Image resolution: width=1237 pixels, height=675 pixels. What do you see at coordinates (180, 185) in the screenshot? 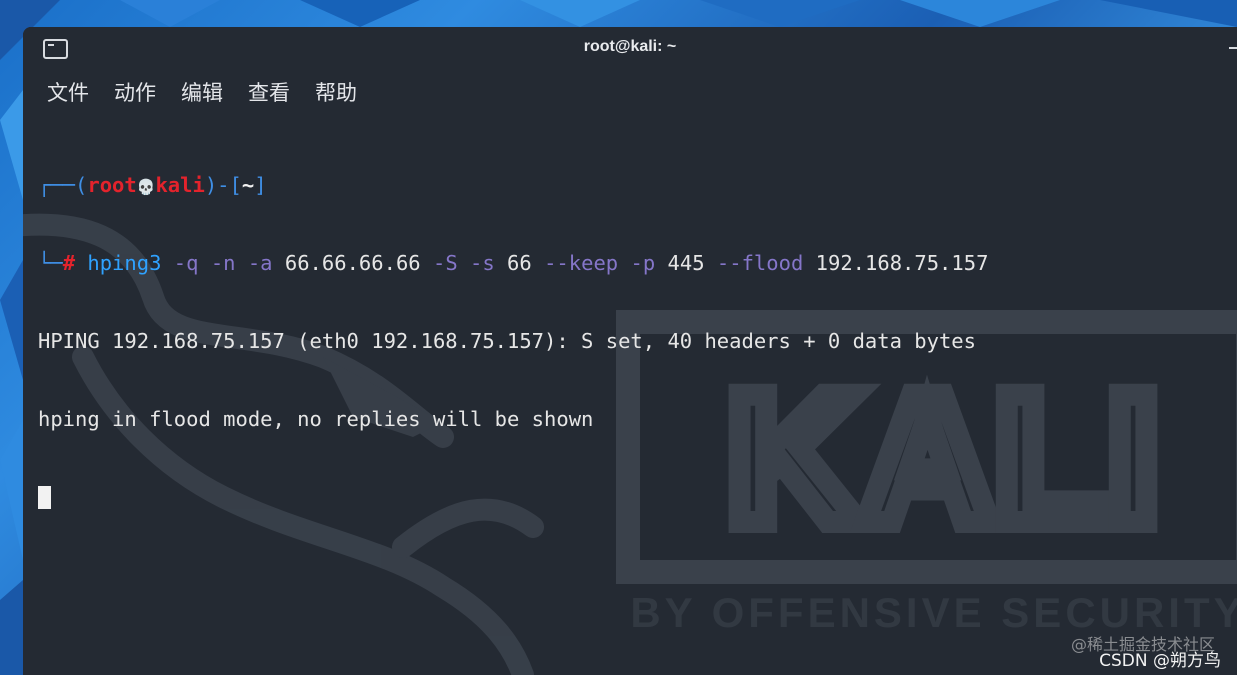
I see `prompt-host: kali` at bounding box center [180, 185].